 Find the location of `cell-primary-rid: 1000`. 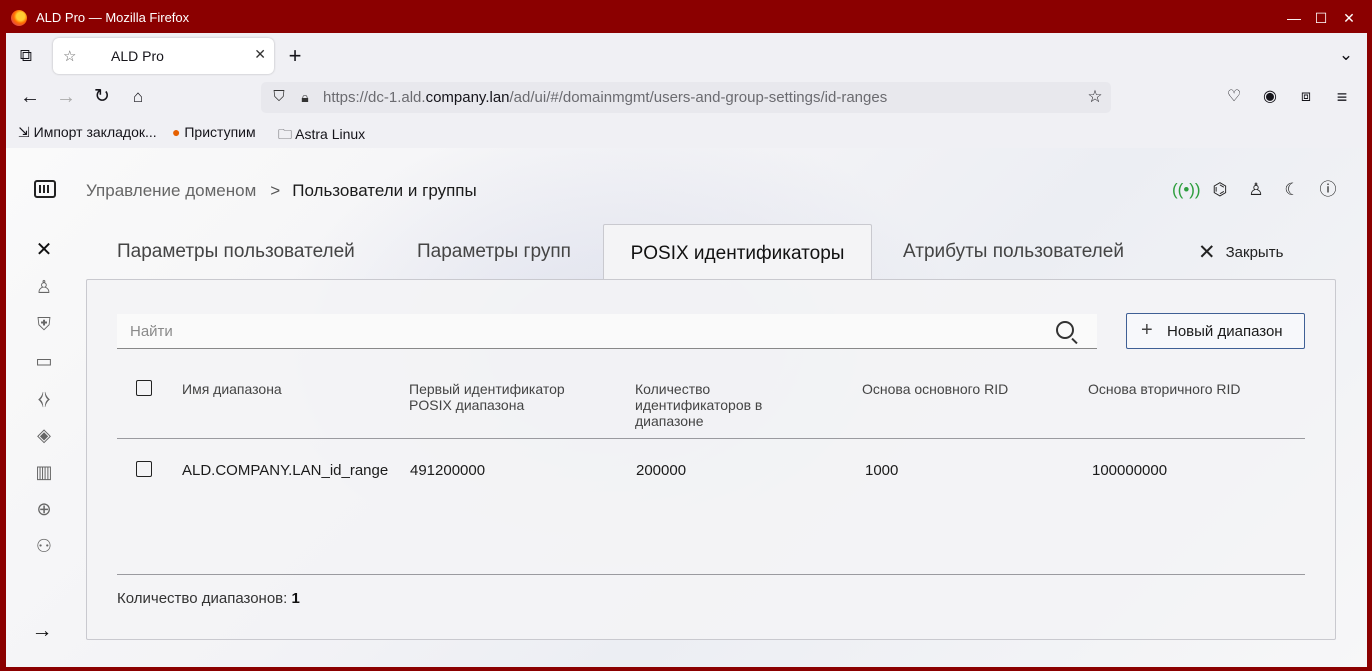

cell-primary-rid: 1000 is located at coordinates (882, 470).